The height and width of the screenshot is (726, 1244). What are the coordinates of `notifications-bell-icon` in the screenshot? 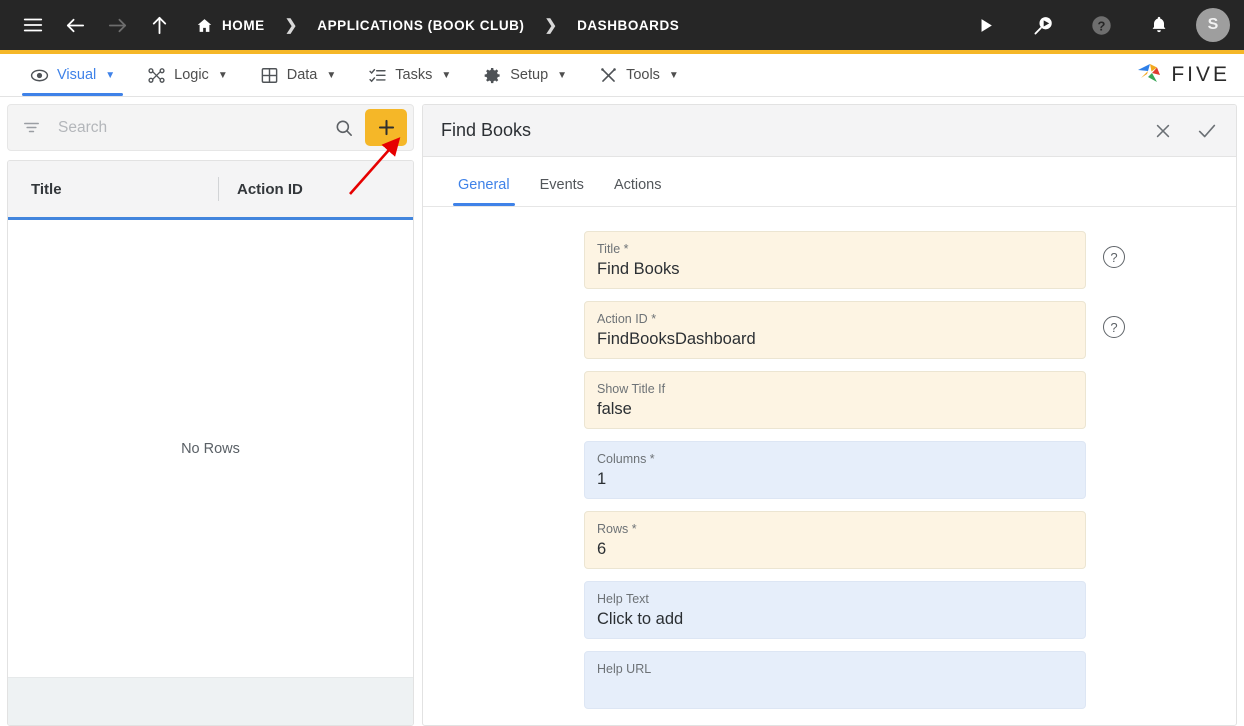 It's located at (1159, 25).